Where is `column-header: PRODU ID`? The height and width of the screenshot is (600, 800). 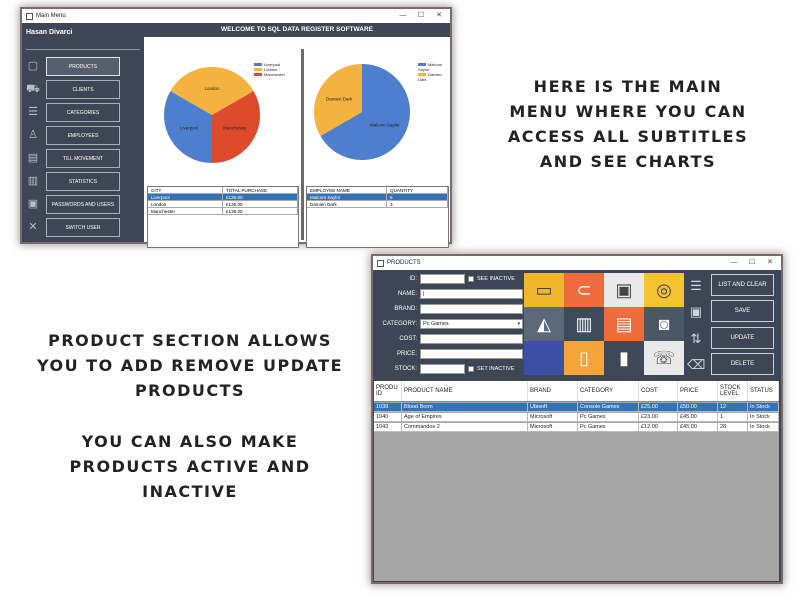
column-header: PRODU ID is located at coordinates (388, 391).